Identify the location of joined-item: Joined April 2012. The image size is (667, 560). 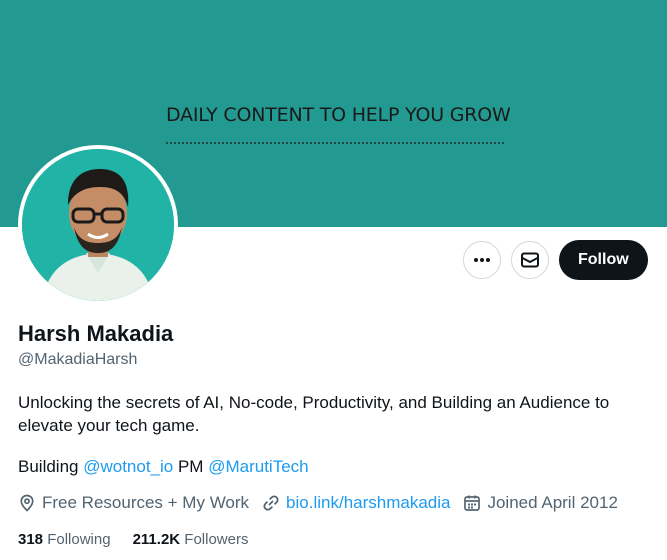
(540, 503).